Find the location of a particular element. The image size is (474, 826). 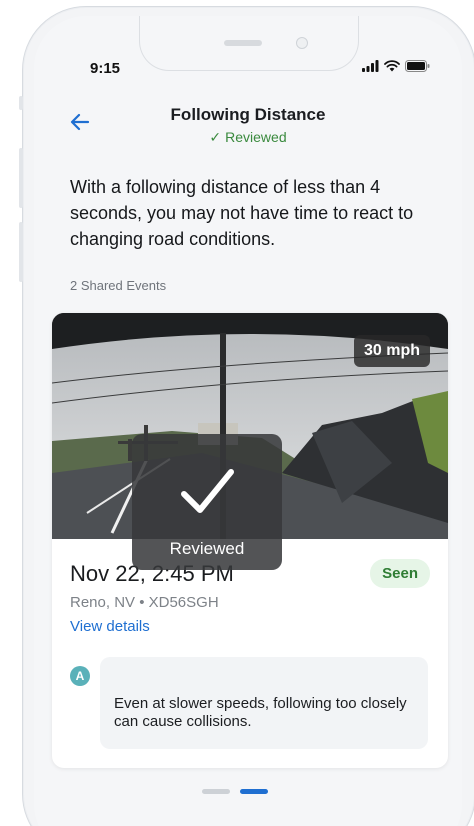

reviewed-overlay: Reviewed is located at coordinates (207, 502).